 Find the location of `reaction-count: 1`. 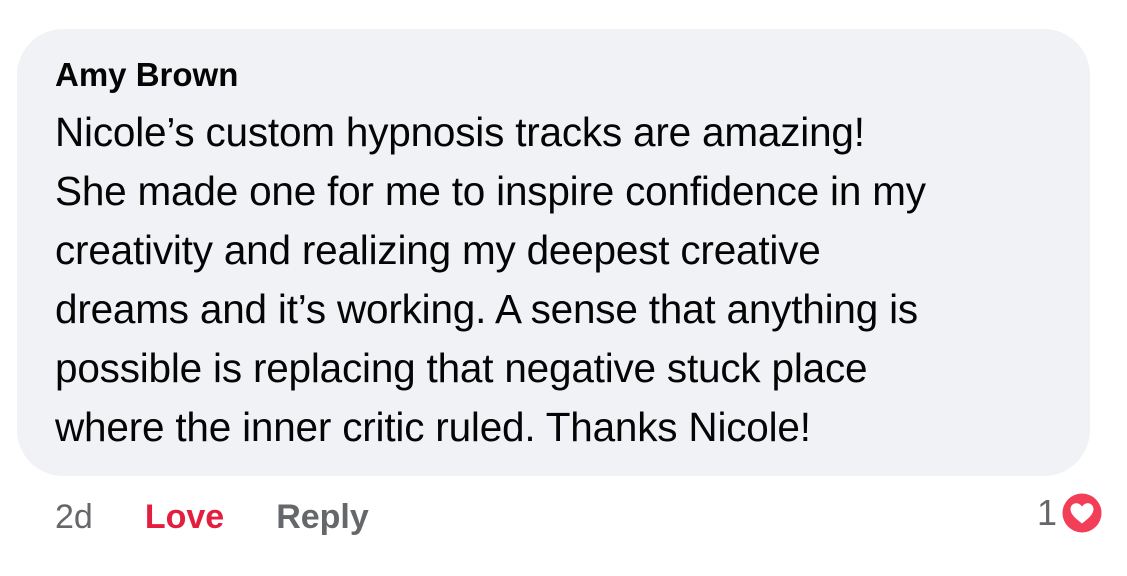

reaction-count: 1 is located at coordinates (1046, 512).